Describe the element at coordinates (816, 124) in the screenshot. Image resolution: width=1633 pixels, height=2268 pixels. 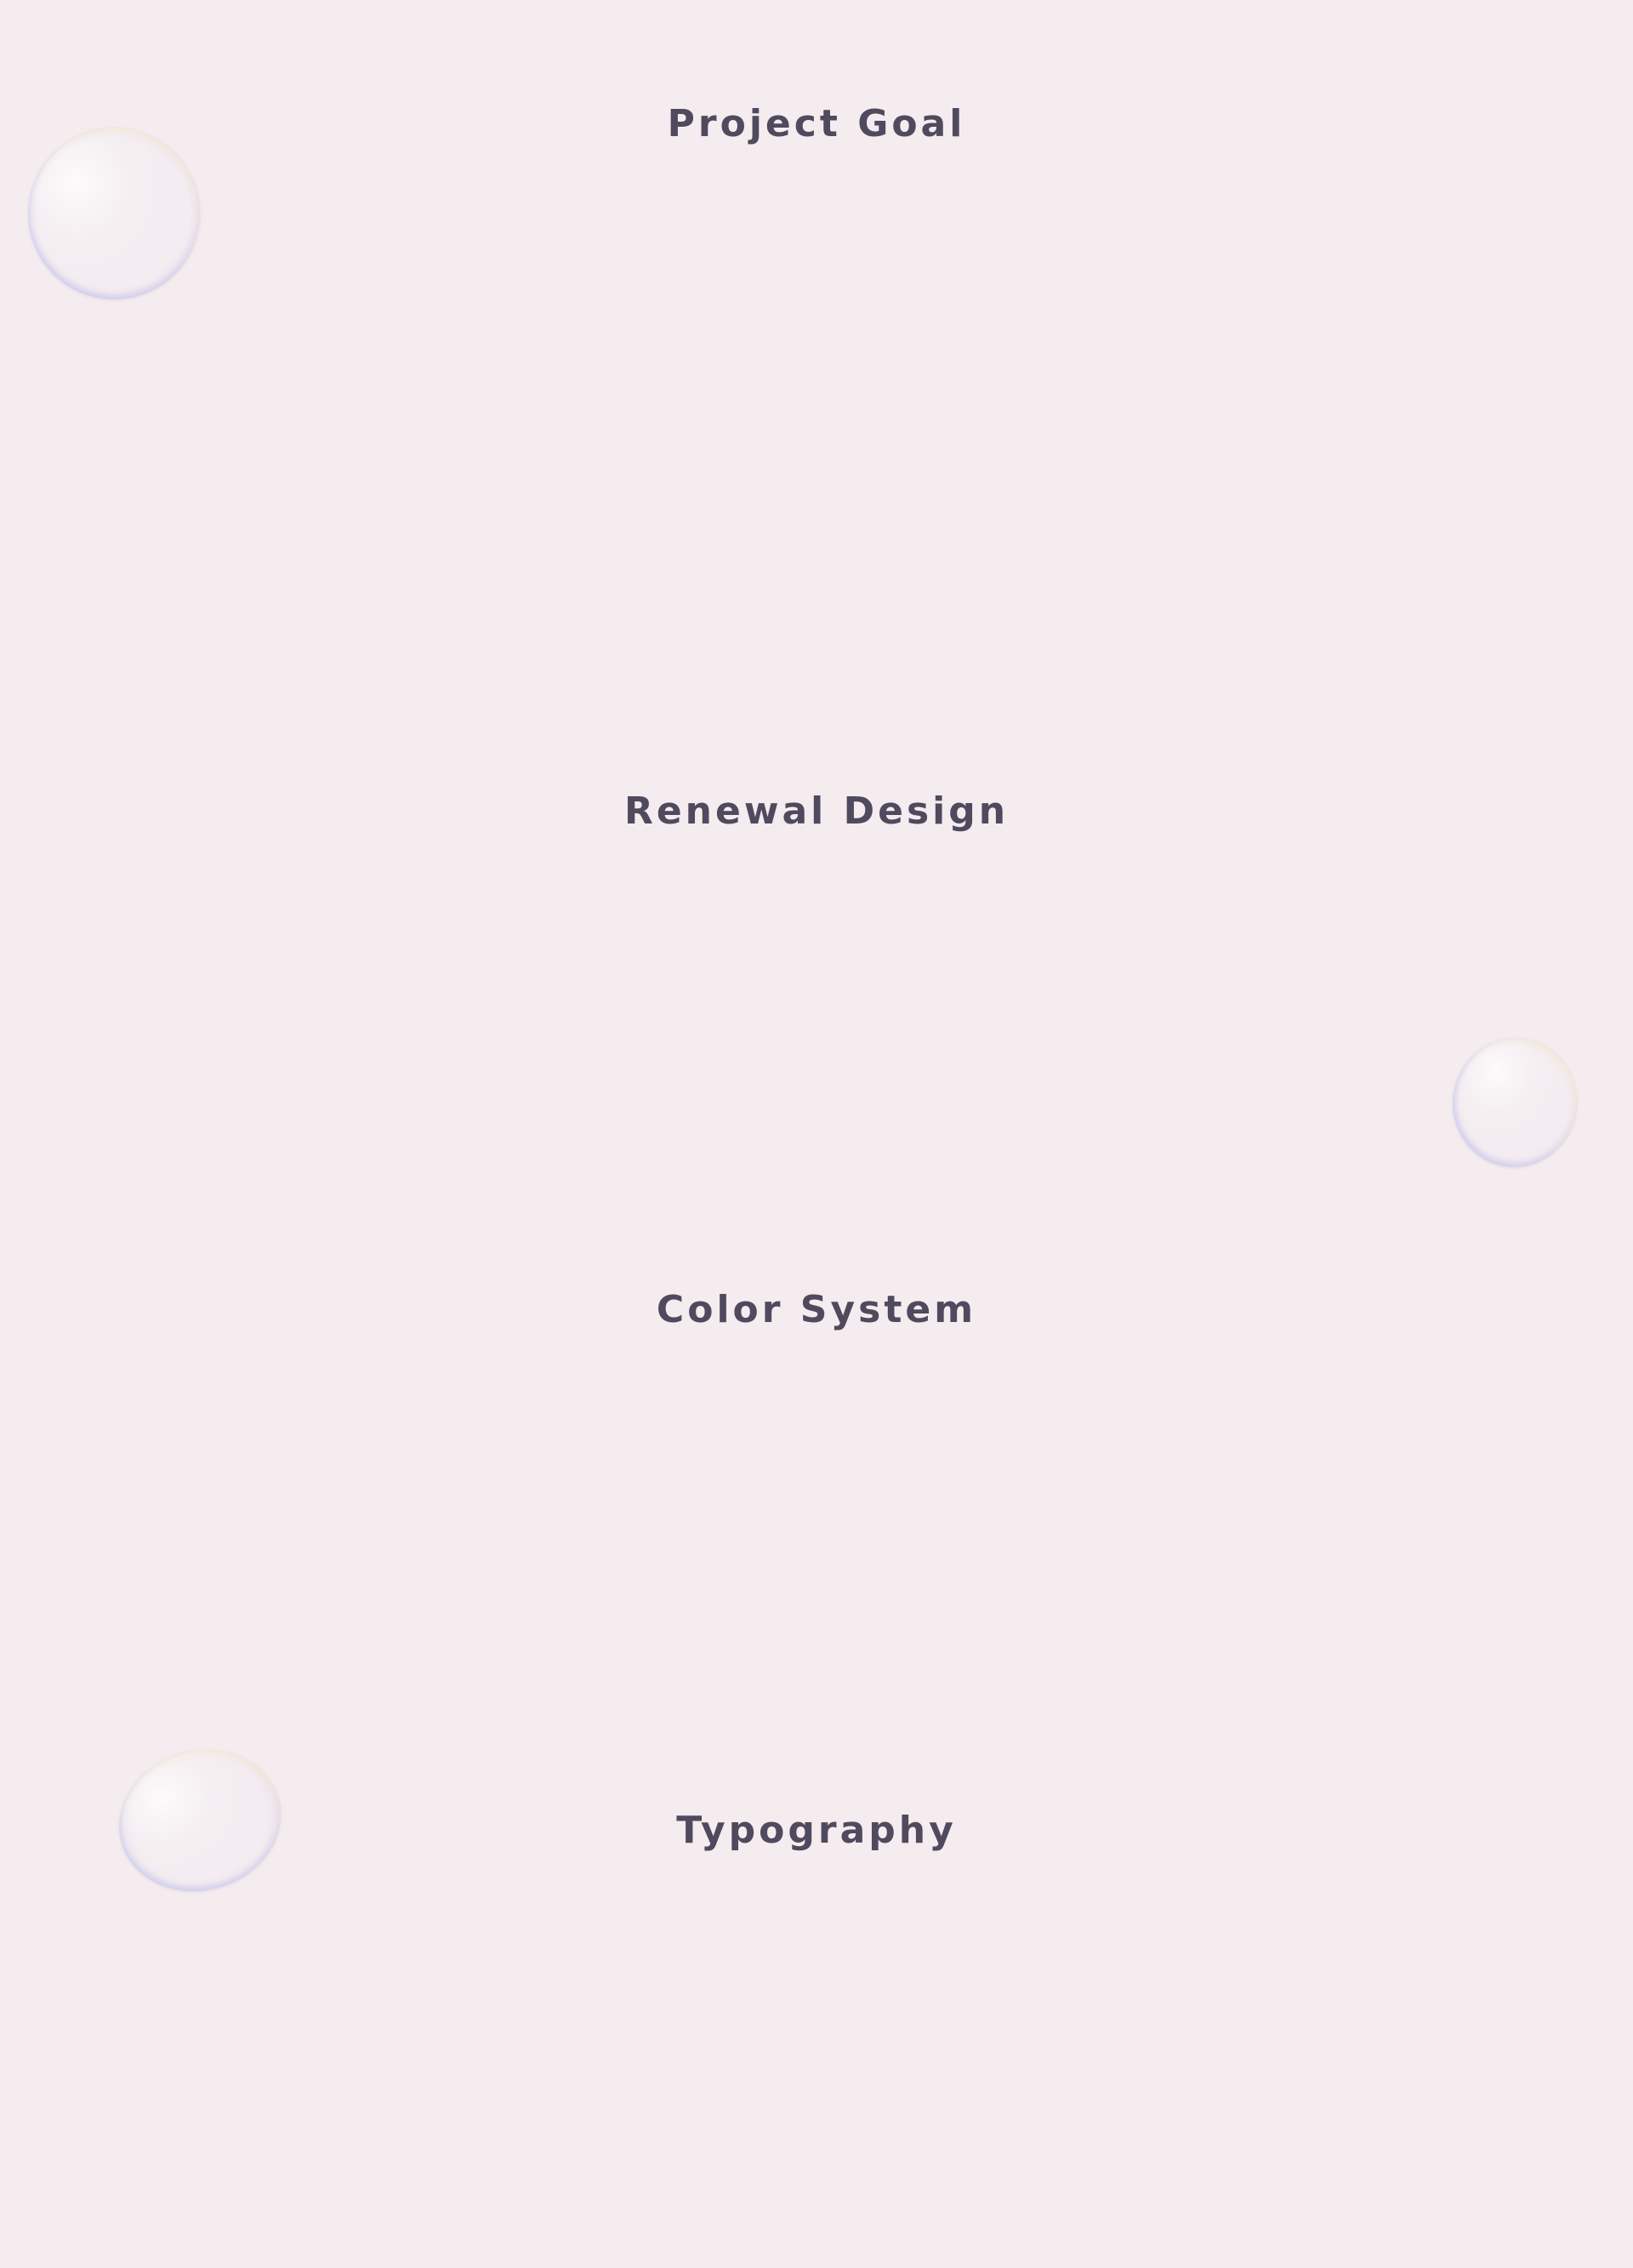
I see `section-title-project-goal: Project Goal` at that location.